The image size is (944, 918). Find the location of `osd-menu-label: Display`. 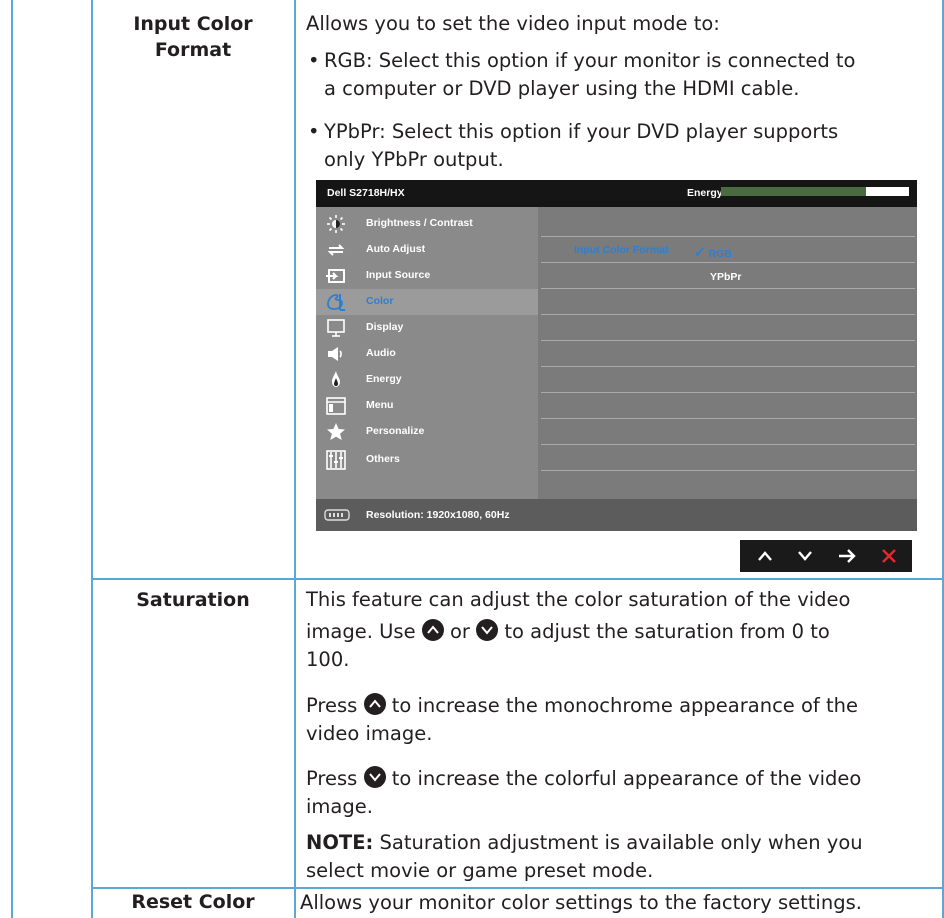

osd-menu-label: Display is located at coordinates (385, 327).